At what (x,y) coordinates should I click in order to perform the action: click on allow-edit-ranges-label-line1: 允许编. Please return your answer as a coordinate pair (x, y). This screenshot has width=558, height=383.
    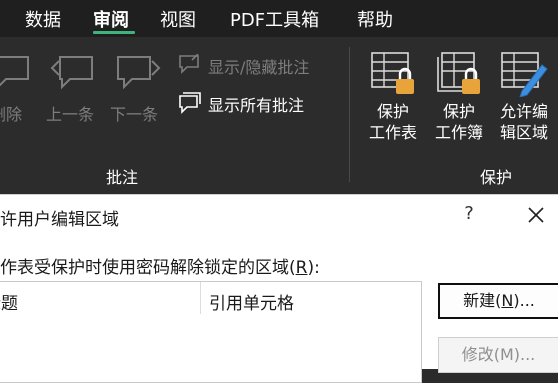
    Looking at the image, I should click on (523, 111).